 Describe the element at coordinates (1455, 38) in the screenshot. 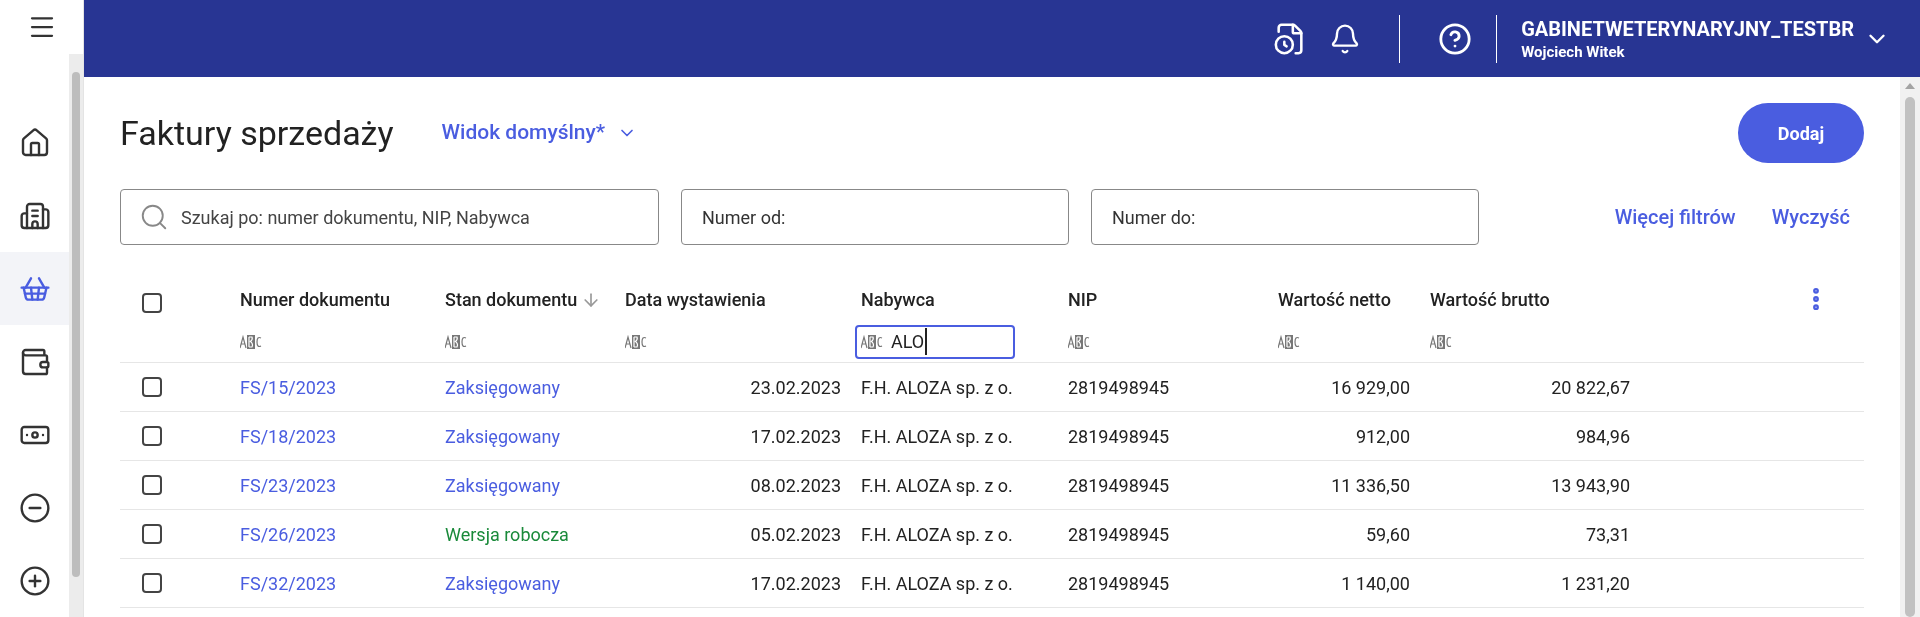

I see `help-icon` at that location.